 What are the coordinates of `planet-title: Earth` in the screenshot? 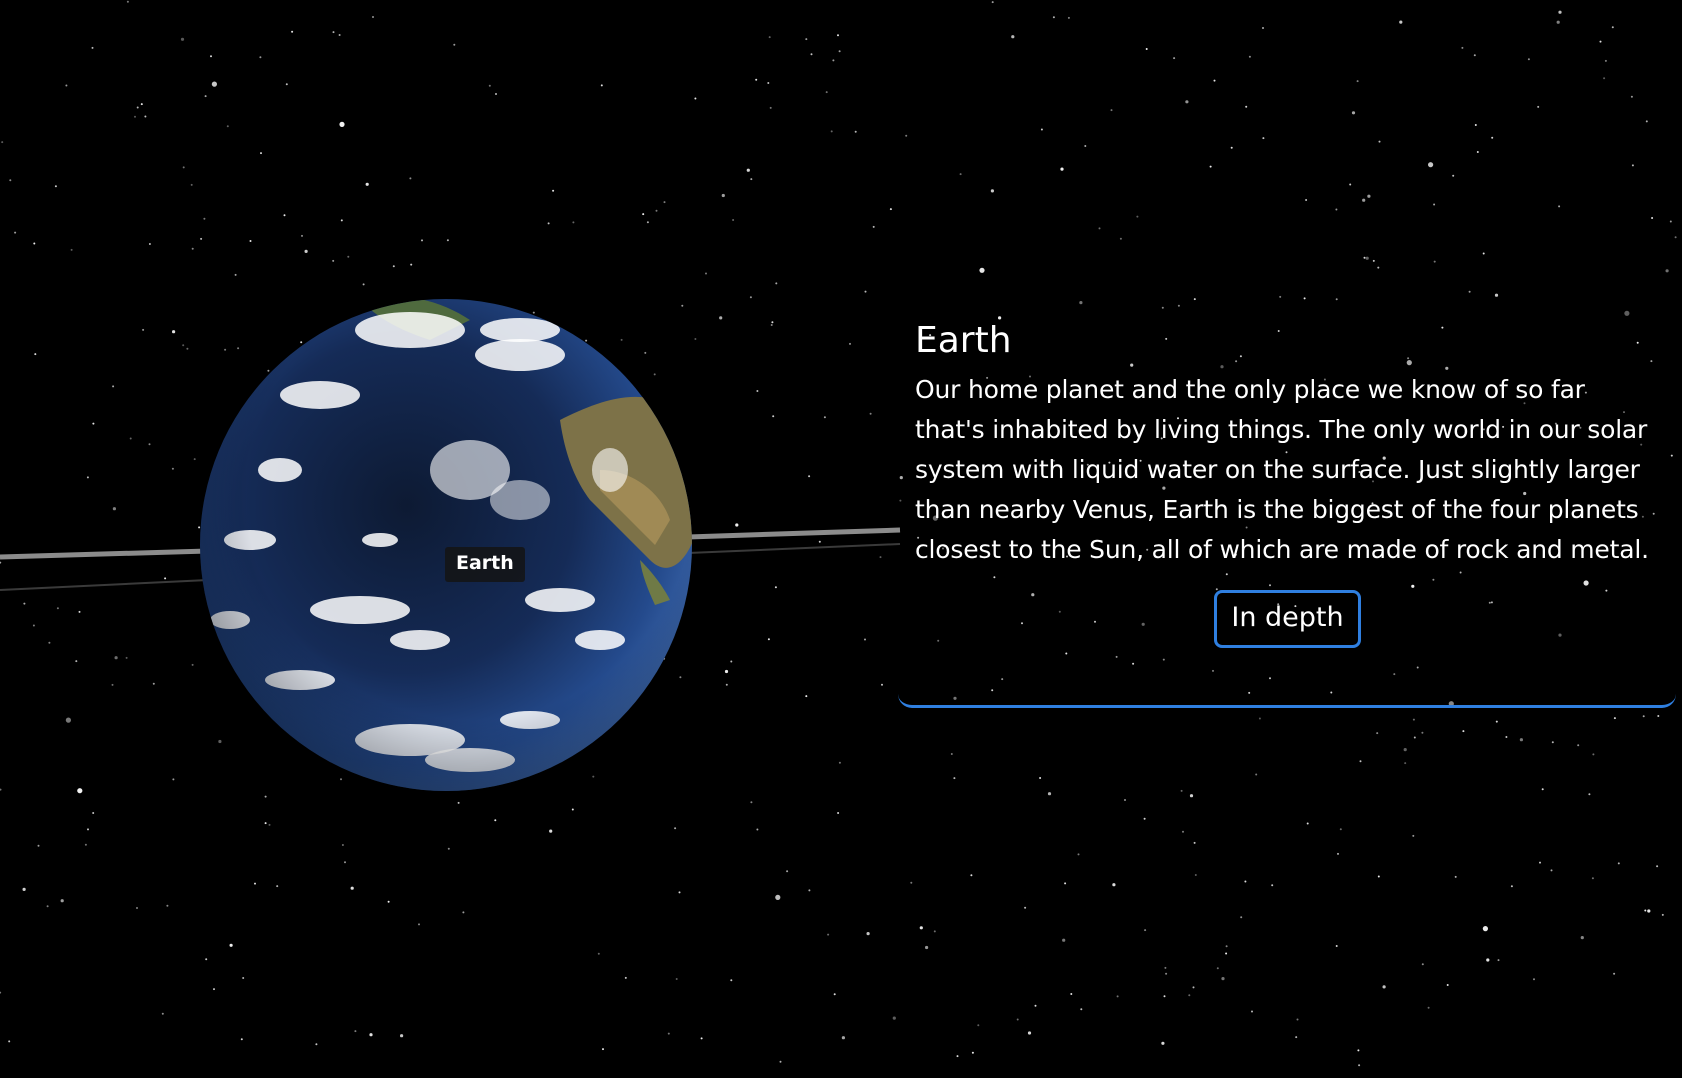 It's located at (963, 340).